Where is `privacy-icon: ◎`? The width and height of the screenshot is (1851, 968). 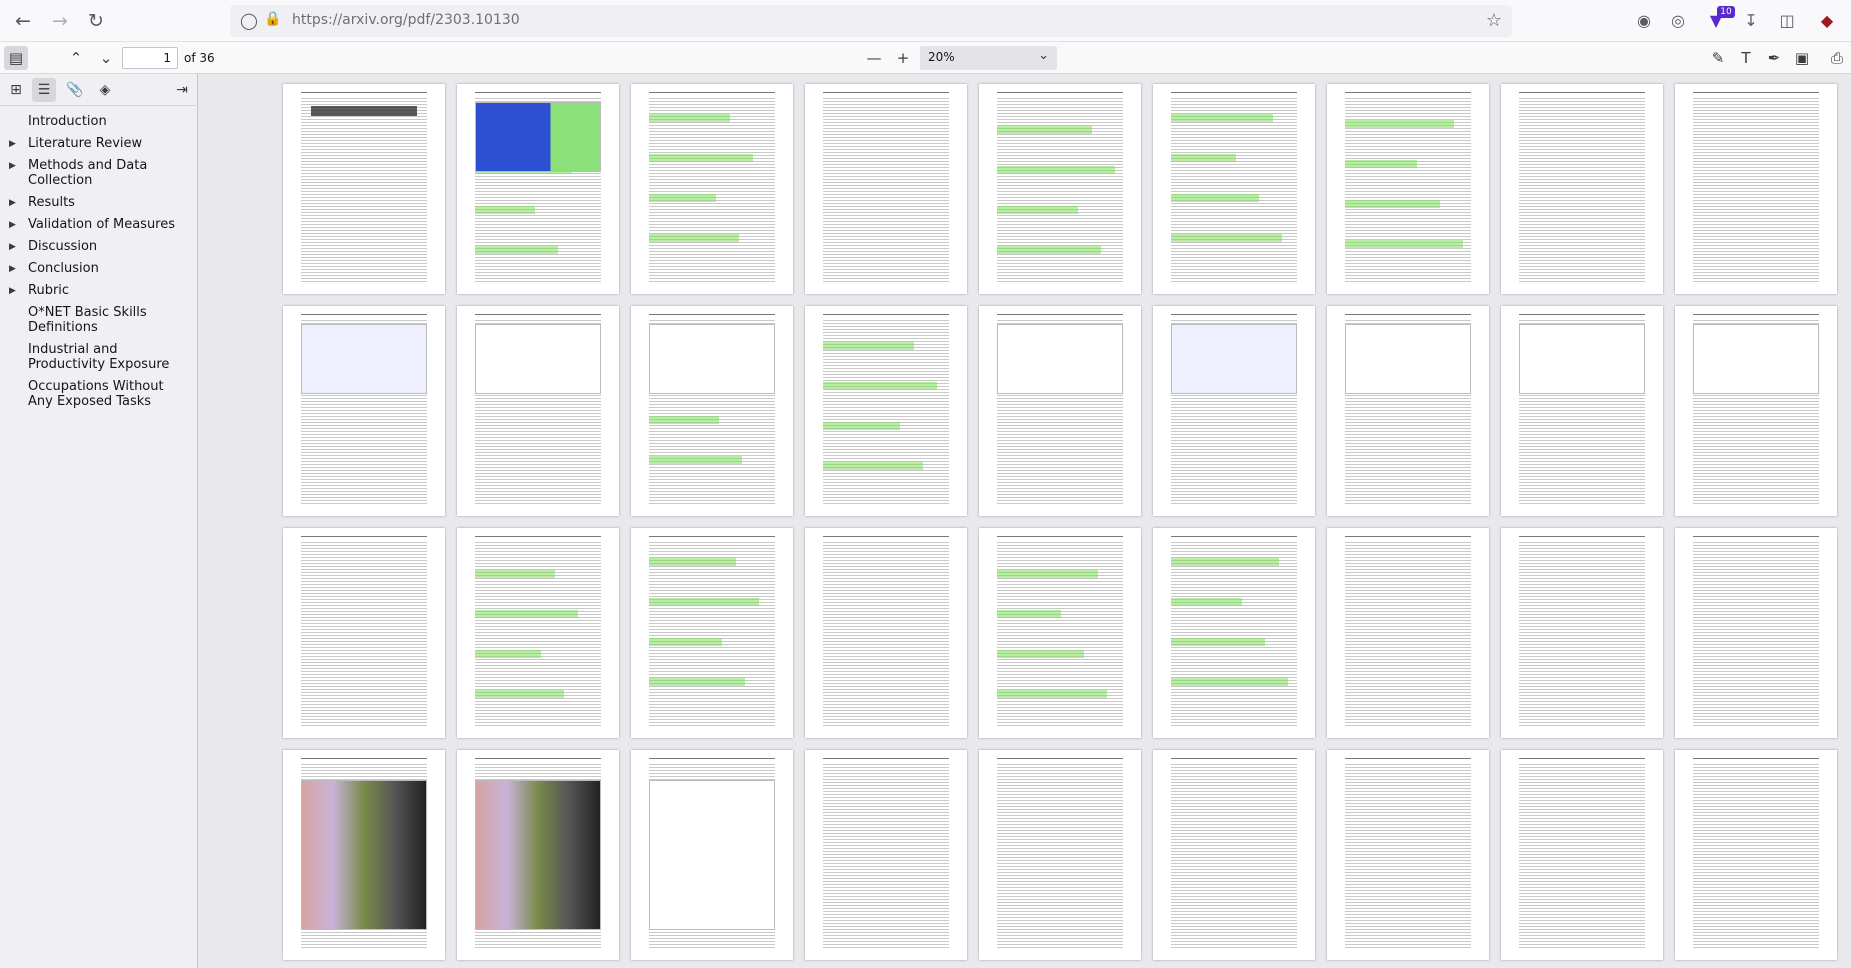
privacy-icon: ◎ is located at coordinates (1678, 21).